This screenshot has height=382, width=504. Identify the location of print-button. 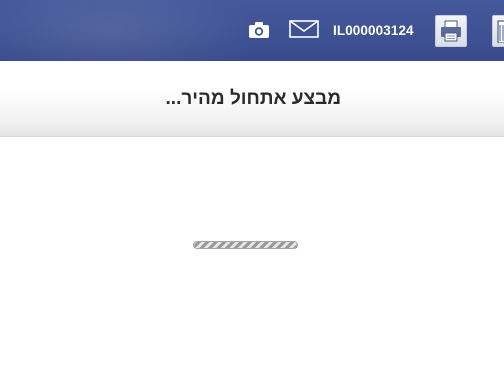
(451, 31).